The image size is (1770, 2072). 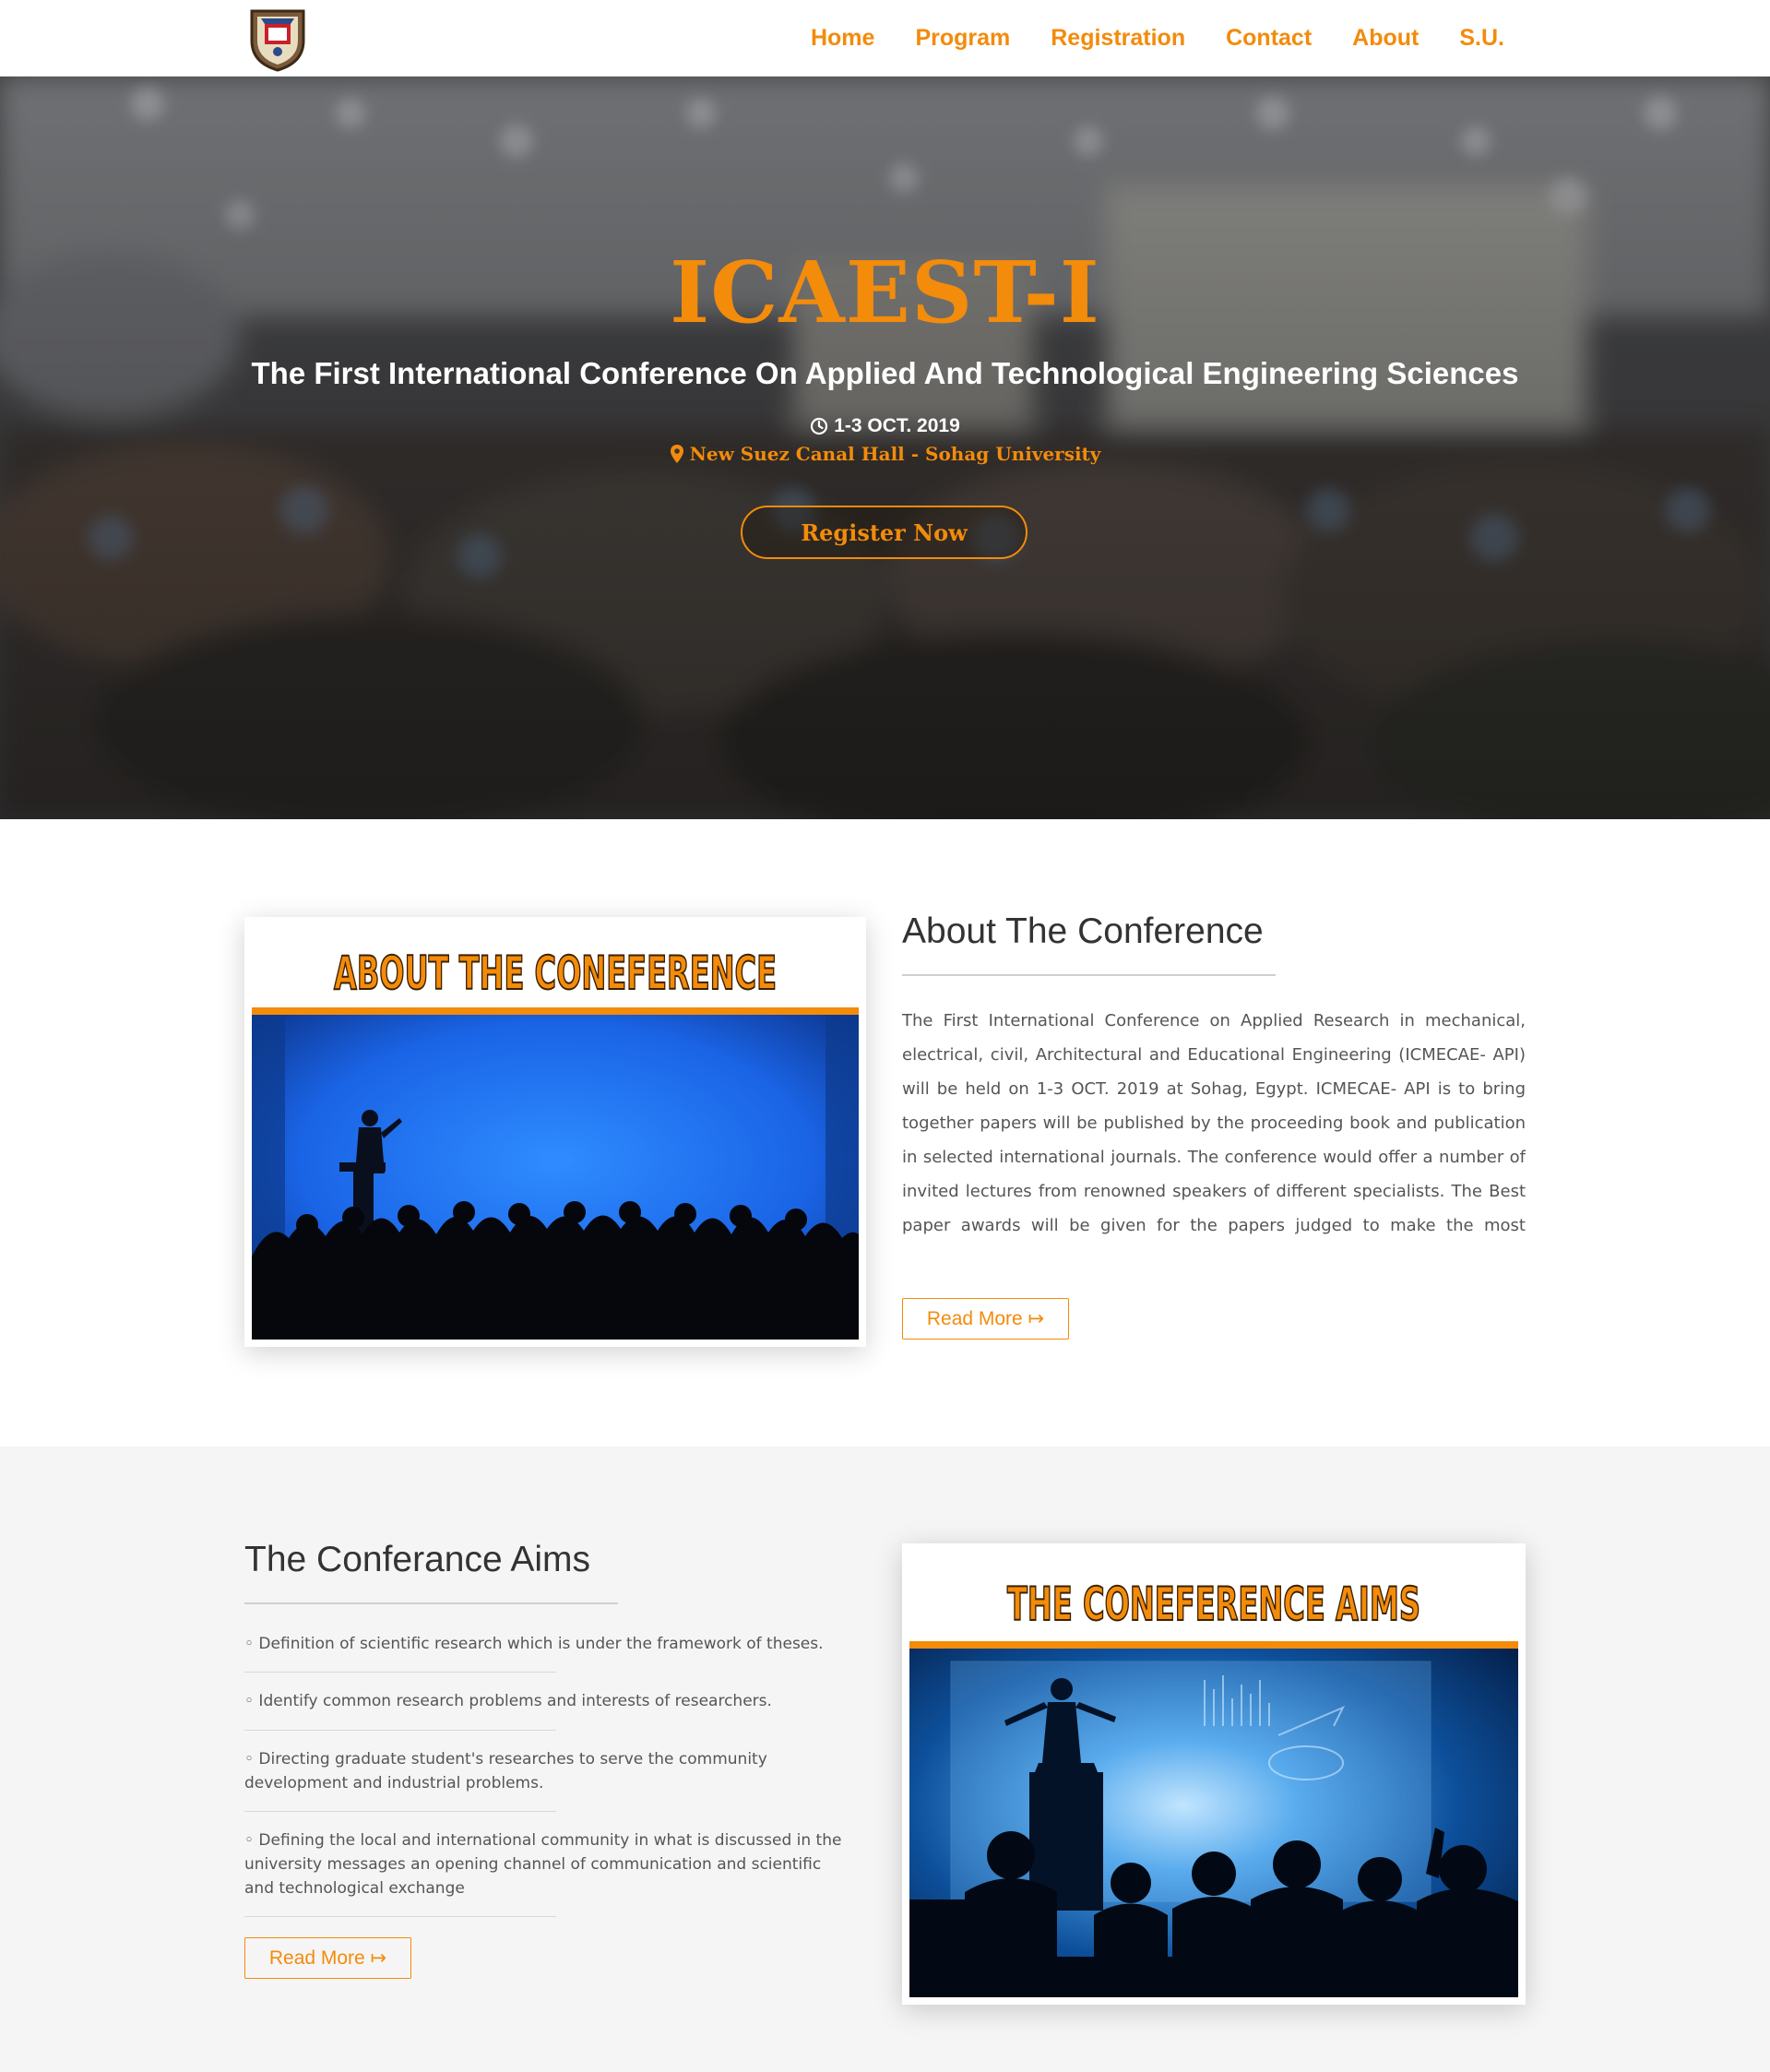 I want to click on nav-about: About, so click(x=1385, y=38).